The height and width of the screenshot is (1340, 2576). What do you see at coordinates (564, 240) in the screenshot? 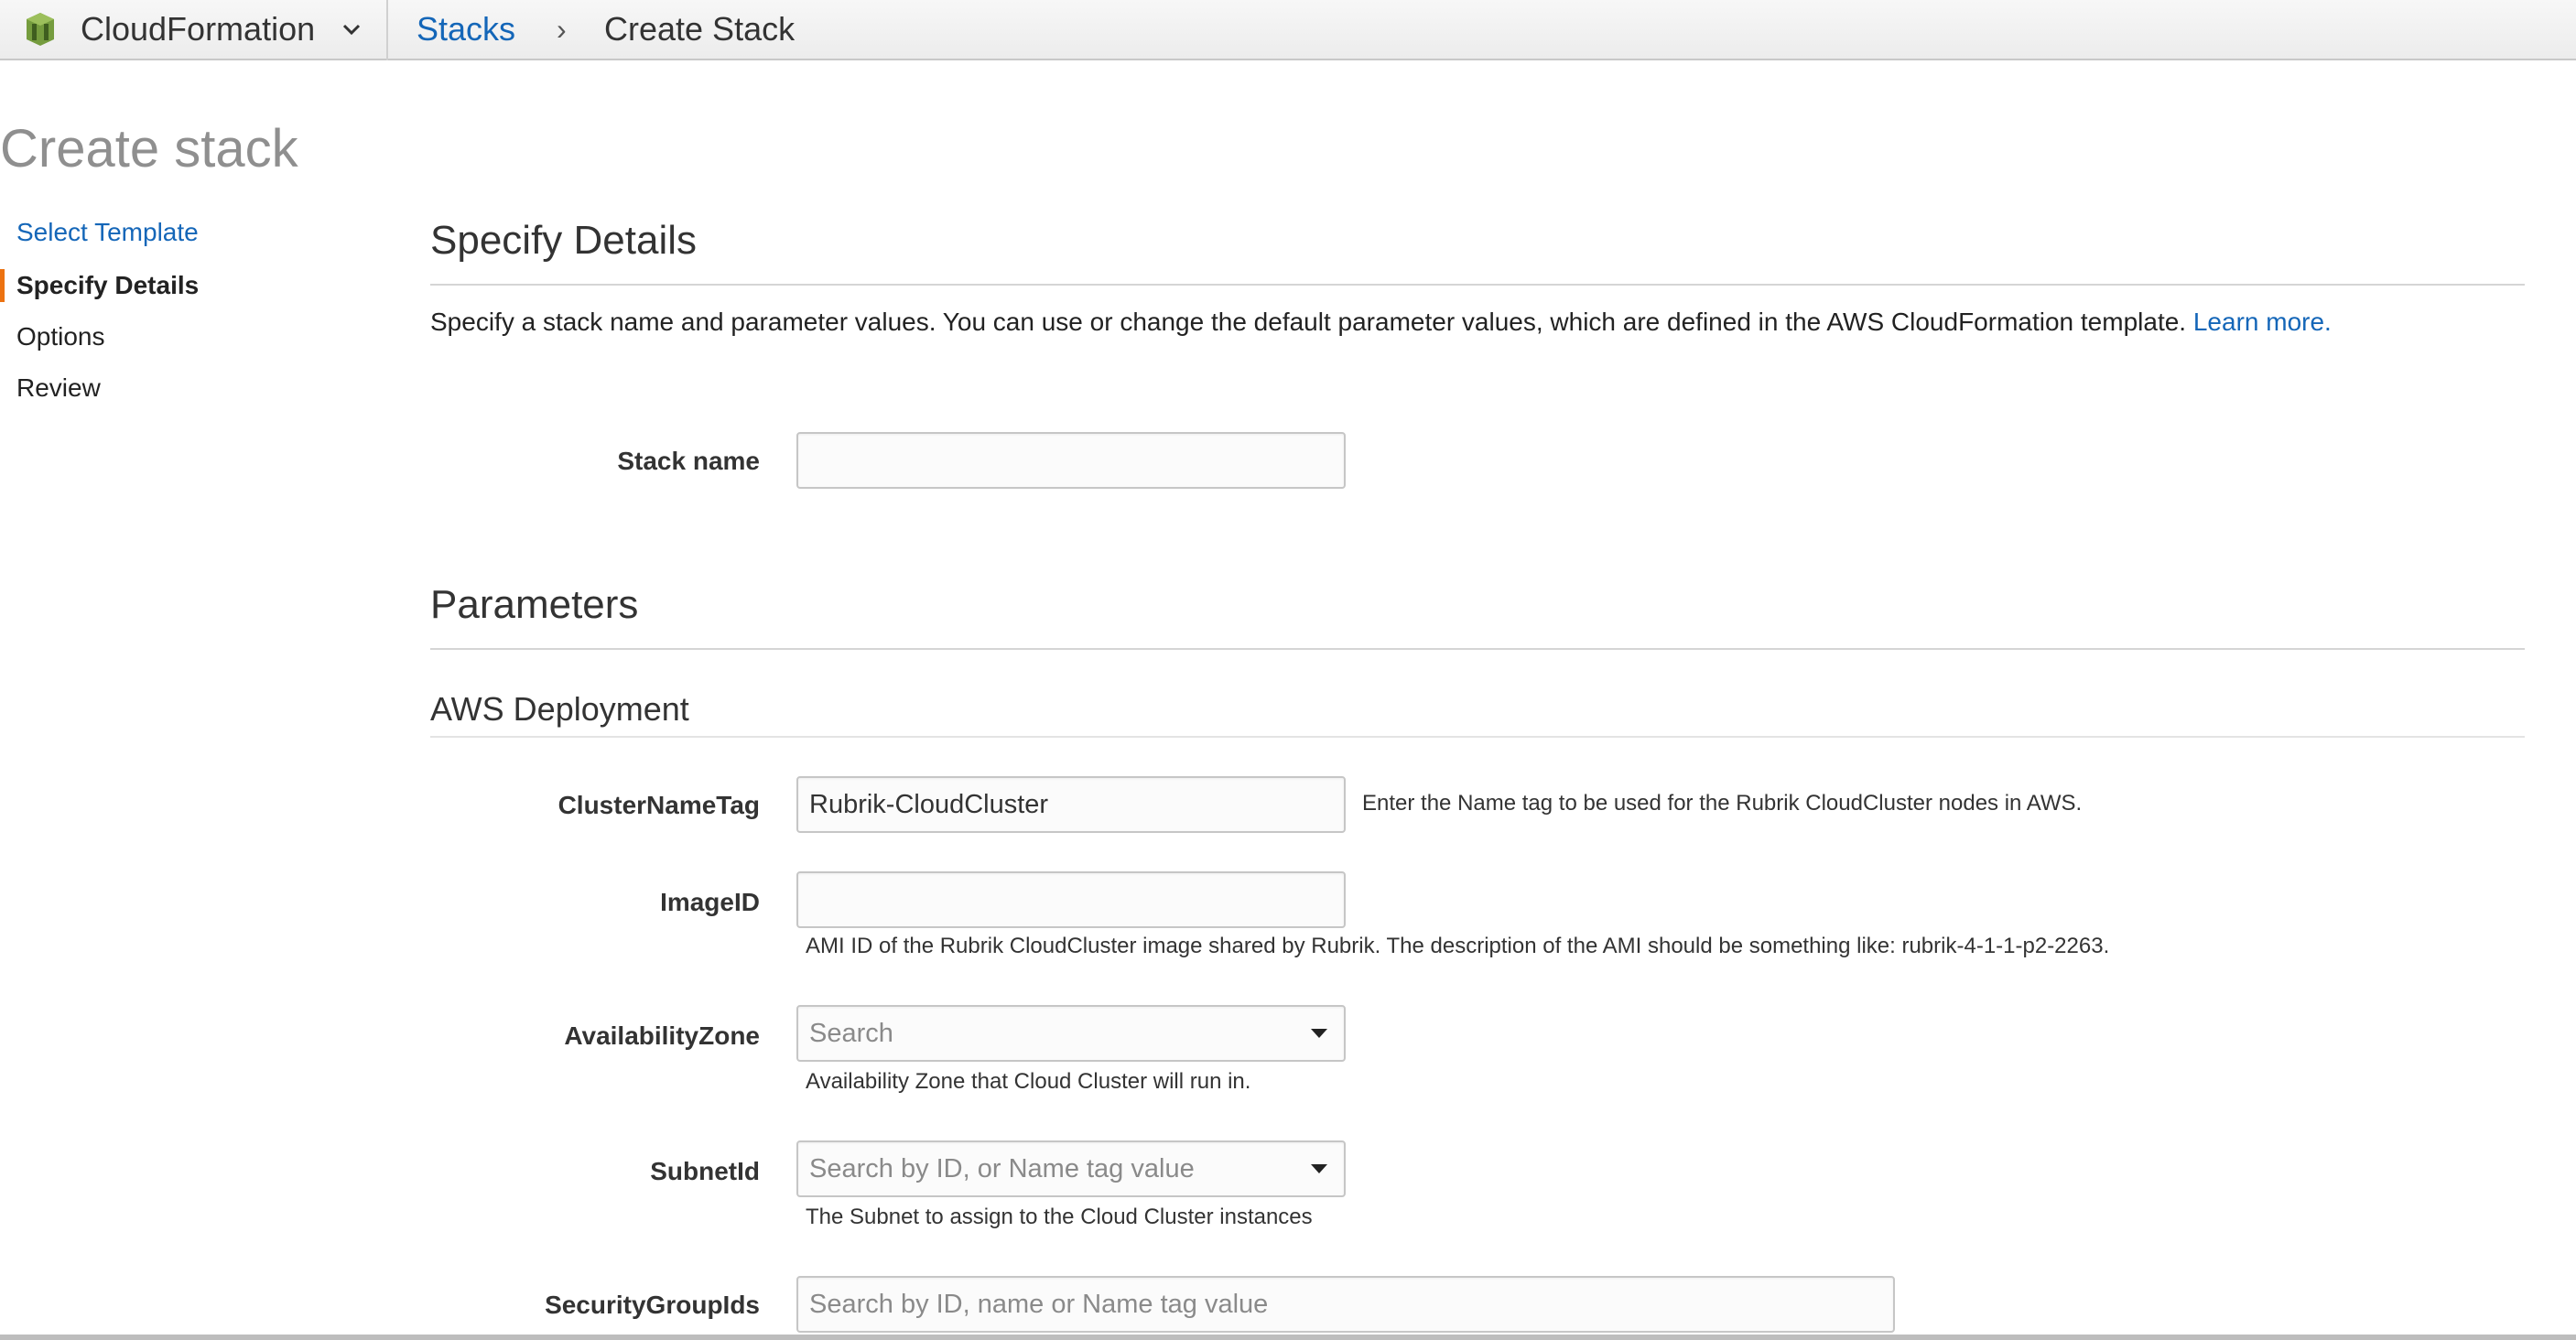
I see `specify-details-heading: Specify Details` at bounding box center [564, 240].